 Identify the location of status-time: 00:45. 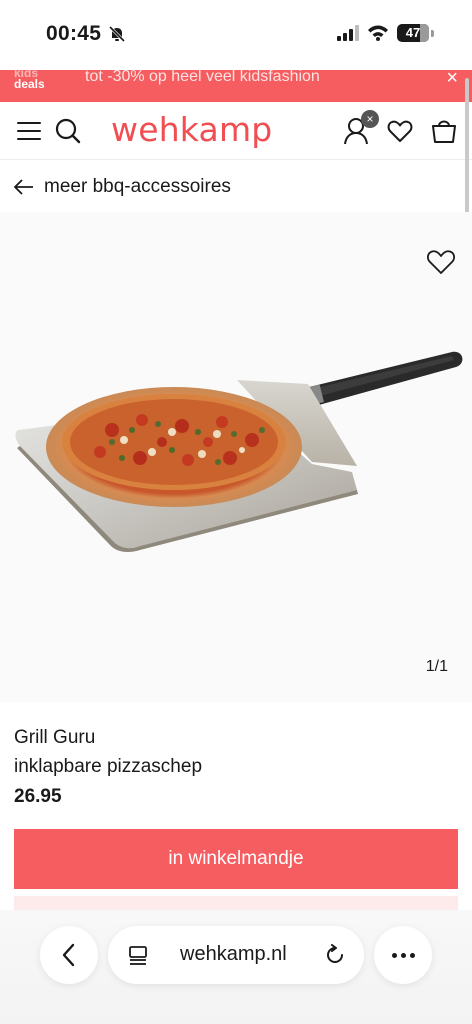
(74, 33).